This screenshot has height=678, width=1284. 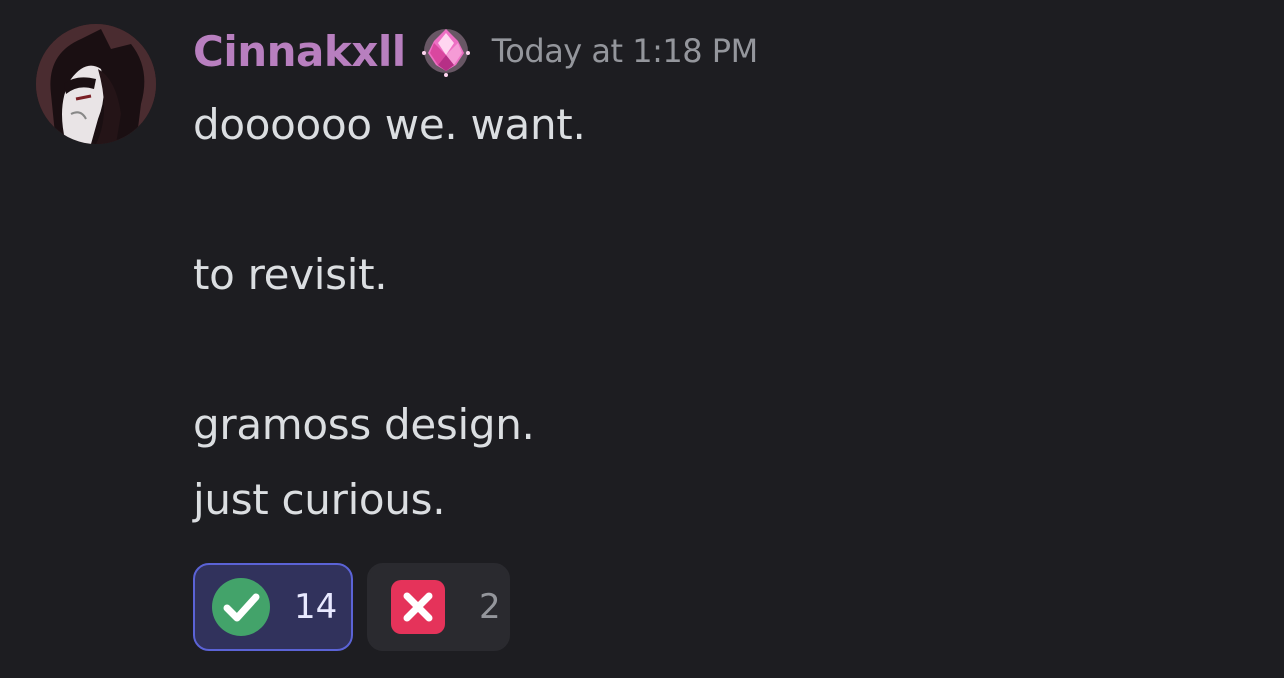 What do you see at coordinates (364, 424) in the screenshot?
I see `message-line: gramoss design.` at bounding box center [364, 424].